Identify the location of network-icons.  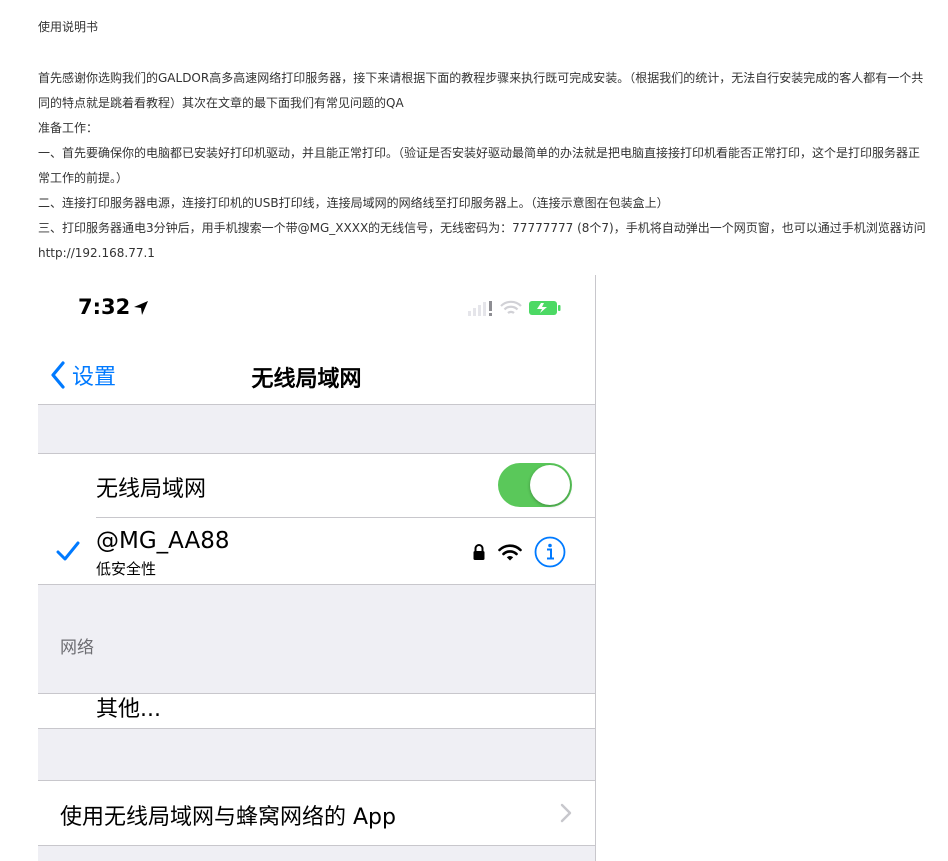
(519, 552).